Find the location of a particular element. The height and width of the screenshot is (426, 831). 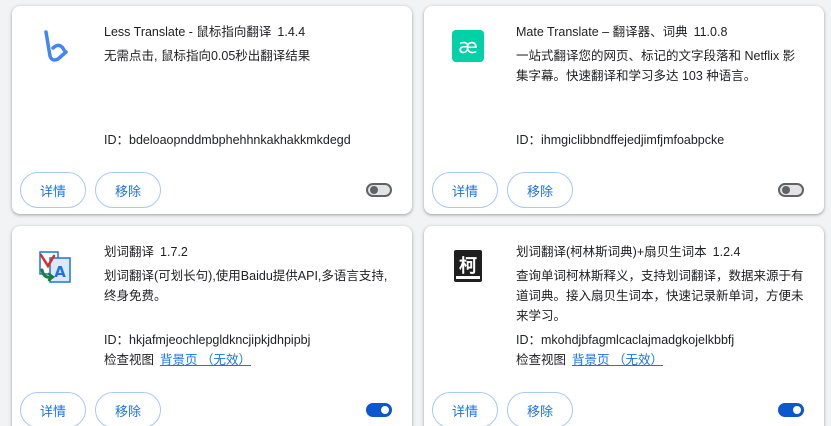

extension-name: Less Translate - 鼠标指向翻译 is located at coordinates (188, 32).